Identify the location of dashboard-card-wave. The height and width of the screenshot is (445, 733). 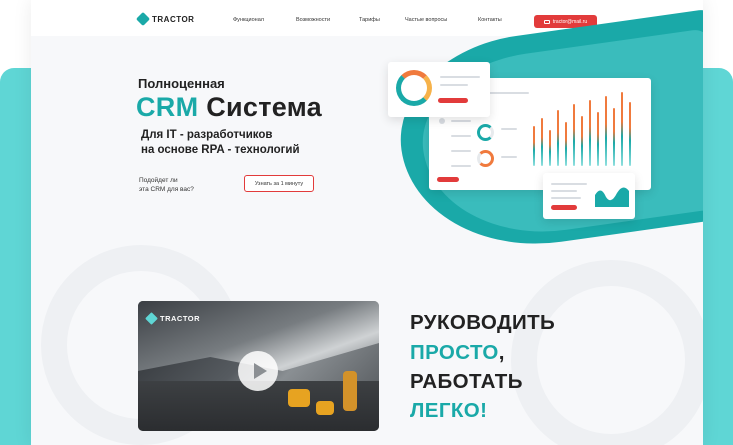
(589, 196).